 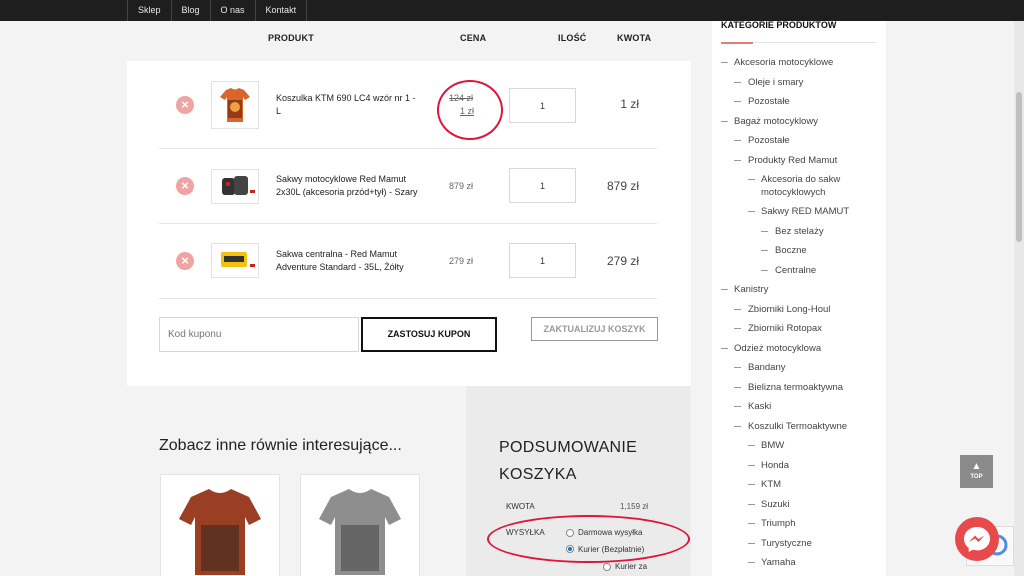 What do you see at coordinates (461, 98) in the screenshot?
I see `price-old: 124 zł` at bounding box center [461, 98].